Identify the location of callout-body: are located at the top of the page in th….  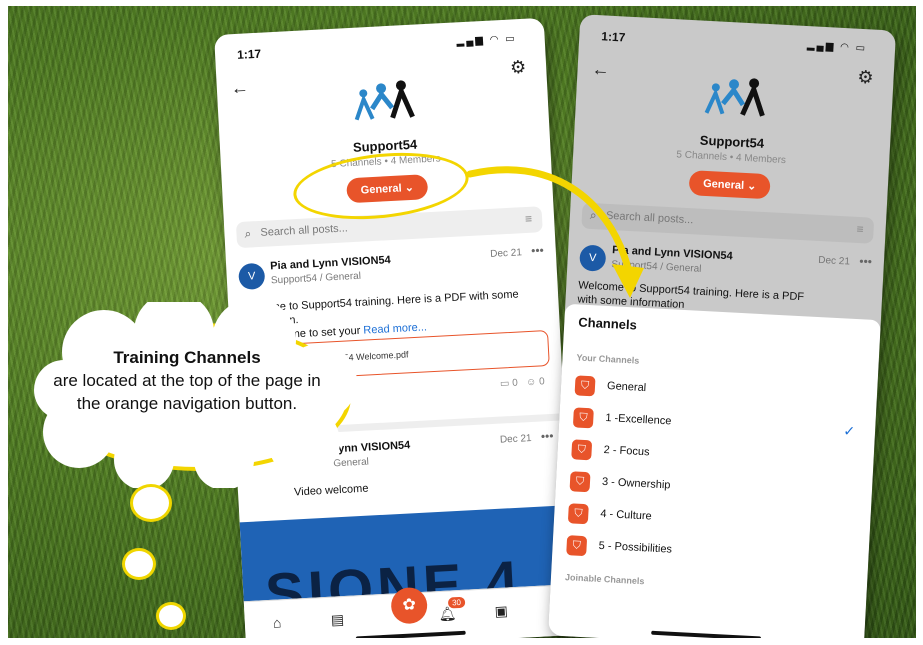
(187, 392).